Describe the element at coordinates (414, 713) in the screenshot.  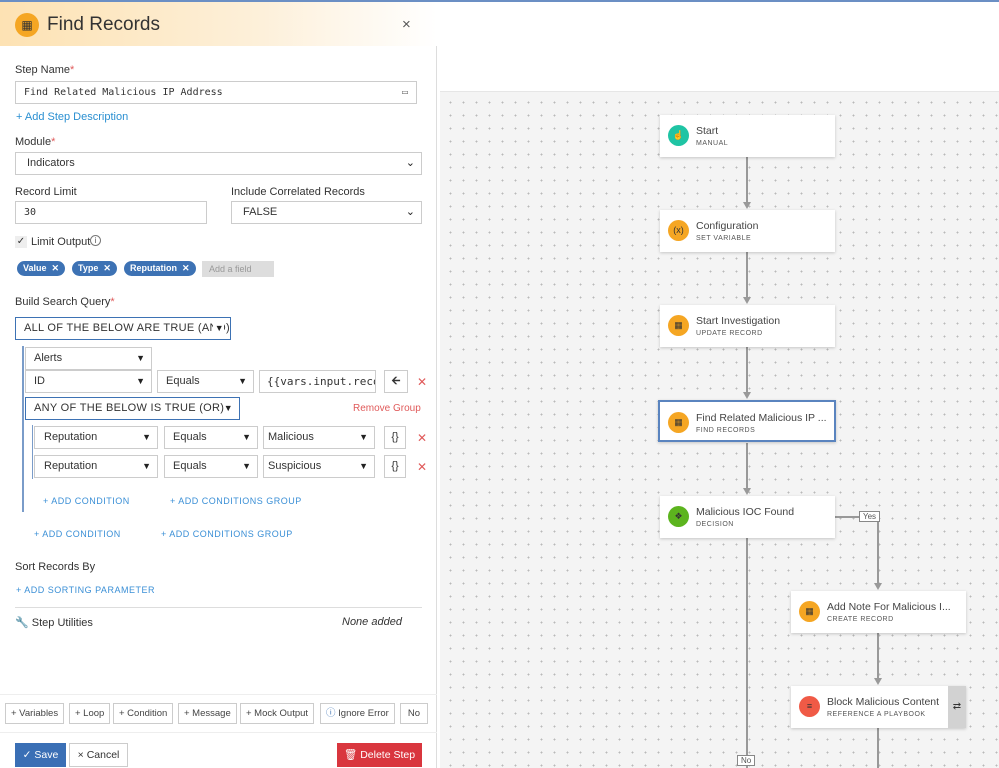
I see `ignore-error-value: No` at that location.